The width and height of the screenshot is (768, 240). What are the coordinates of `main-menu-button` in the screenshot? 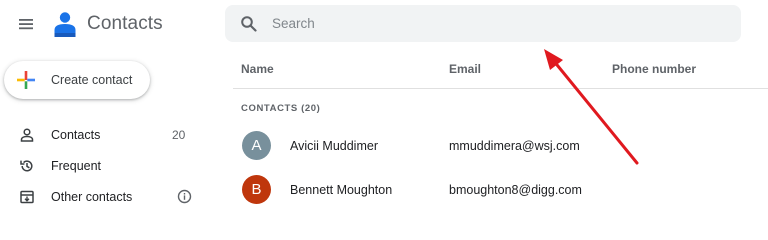 It's located at (27, 24).